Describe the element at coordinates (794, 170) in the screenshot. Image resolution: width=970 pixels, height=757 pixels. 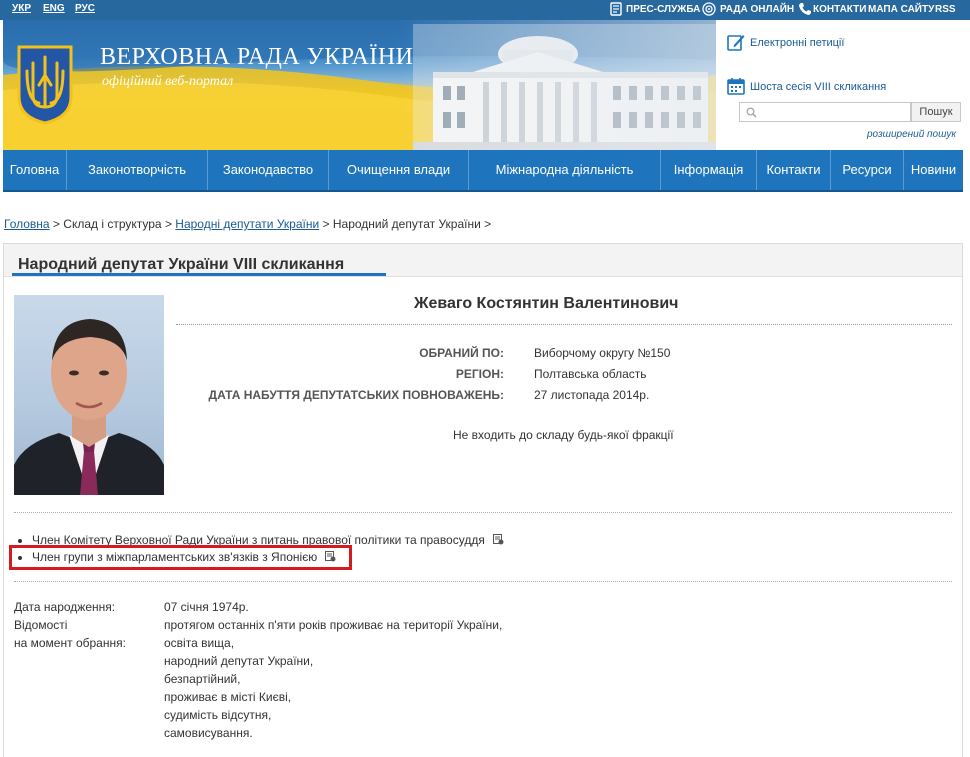
I see `nav-contacts: Контакти` at that location.